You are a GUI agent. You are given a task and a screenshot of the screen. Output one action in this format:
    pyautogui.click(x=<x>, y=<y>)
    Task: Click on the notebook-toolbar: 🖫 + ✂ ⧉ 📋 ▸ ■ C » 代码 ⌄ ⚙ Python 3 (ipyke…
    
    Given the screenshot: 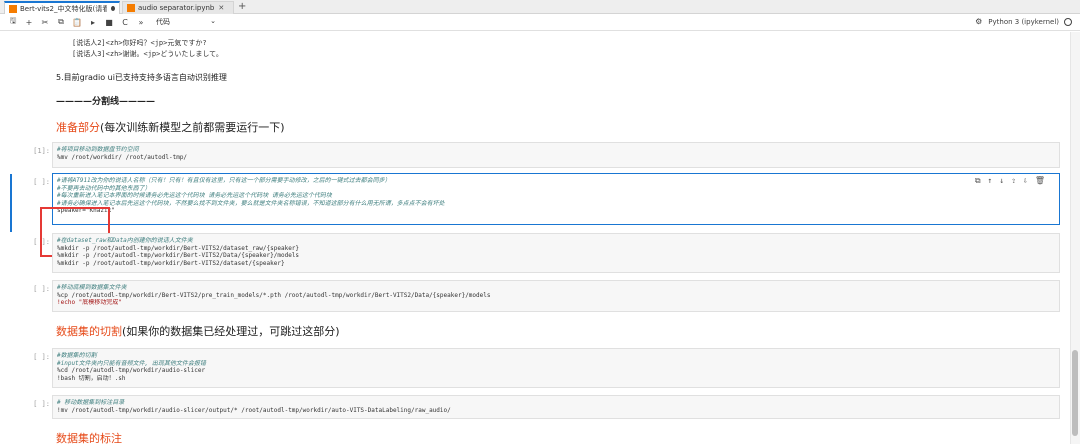 What is the action you would take?
    pyautogui.click(x=540, y=22)
    